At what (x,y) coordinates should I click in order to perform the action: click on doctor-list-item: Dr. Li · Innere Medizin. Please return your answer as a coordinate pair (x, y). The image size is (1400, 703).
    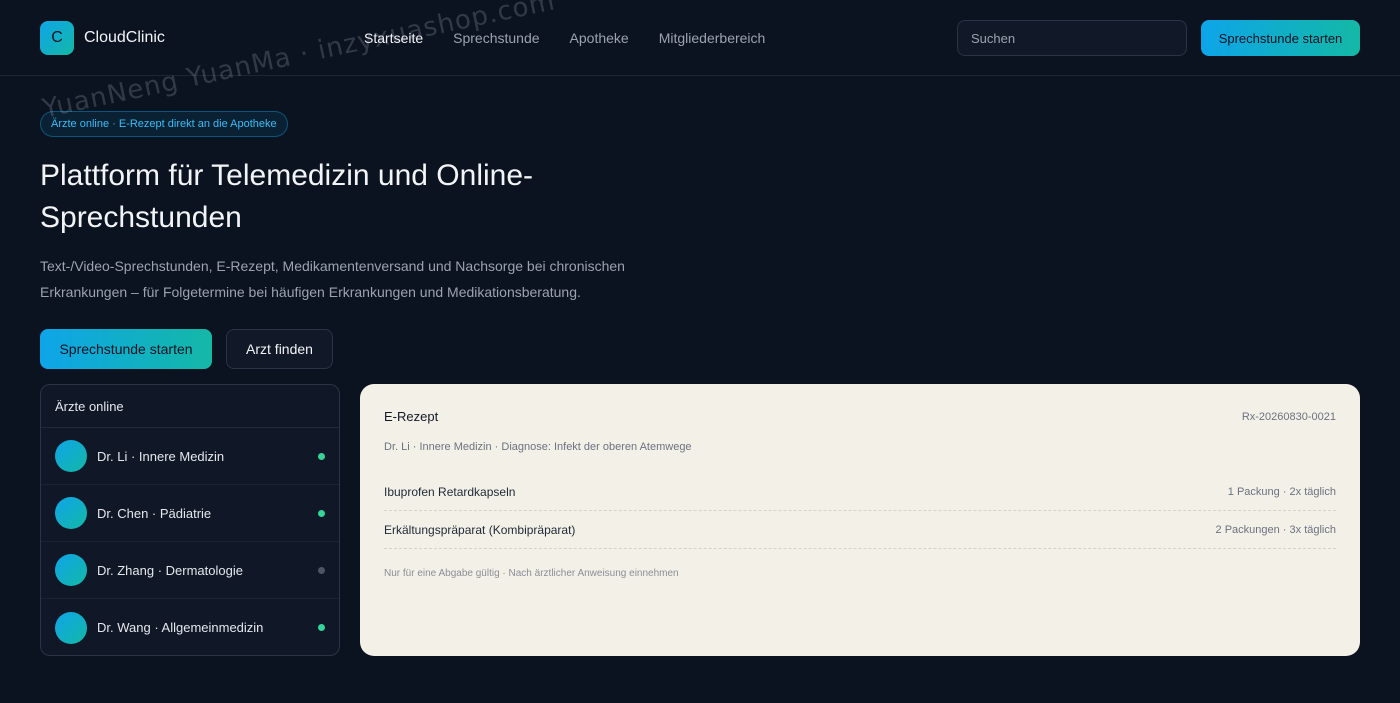
    Looking at the image, I should click on (190, 456).